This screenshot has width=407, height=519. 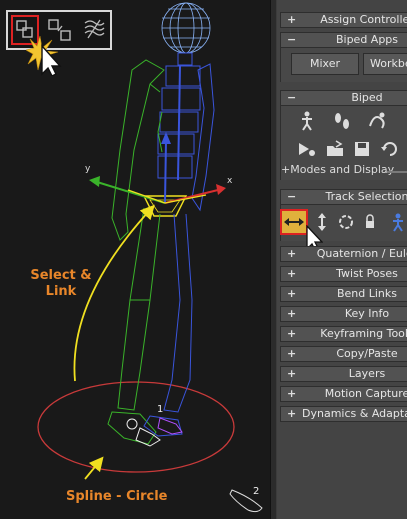 I want to click on viewport-panel-divider, so click(x=273, y=259).